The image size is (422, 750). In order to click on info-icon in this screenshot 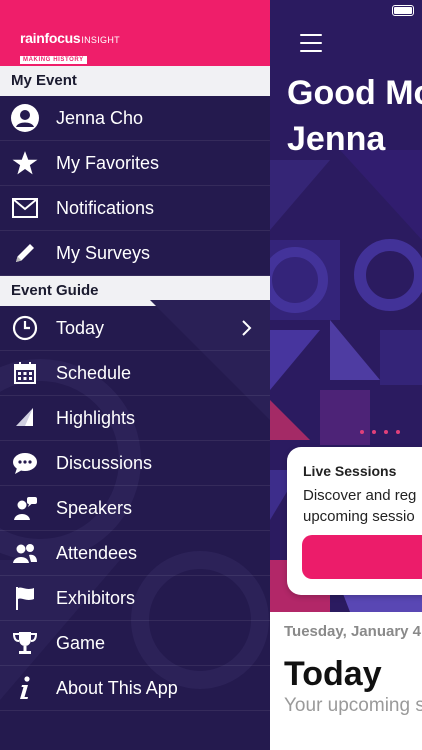, I will do `click(25, 688)`.